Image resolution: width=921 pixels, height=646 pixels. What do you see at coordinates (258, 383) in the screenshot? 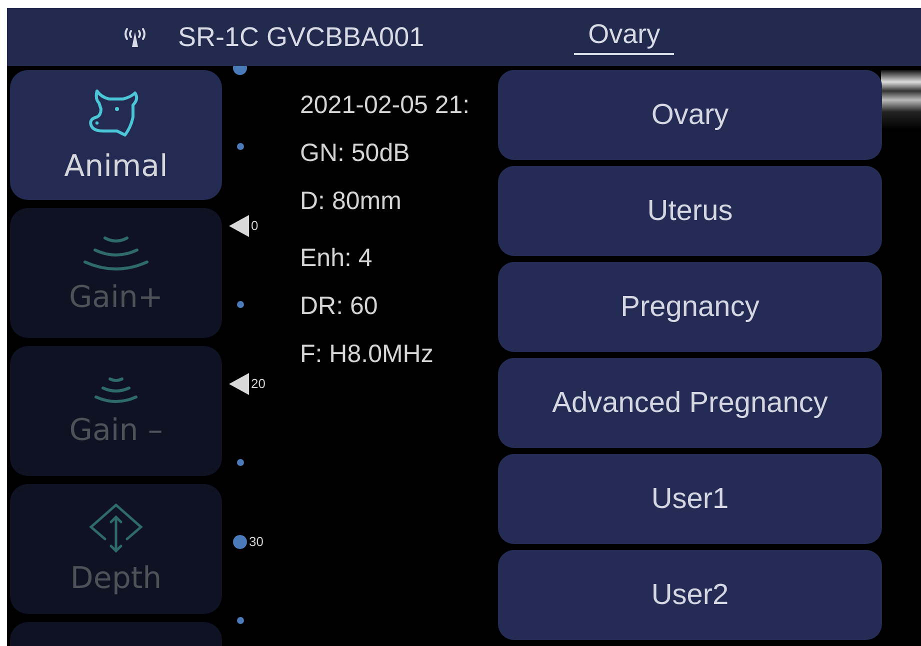
I see `depth-label: 20` at bounding box center [258, 383].